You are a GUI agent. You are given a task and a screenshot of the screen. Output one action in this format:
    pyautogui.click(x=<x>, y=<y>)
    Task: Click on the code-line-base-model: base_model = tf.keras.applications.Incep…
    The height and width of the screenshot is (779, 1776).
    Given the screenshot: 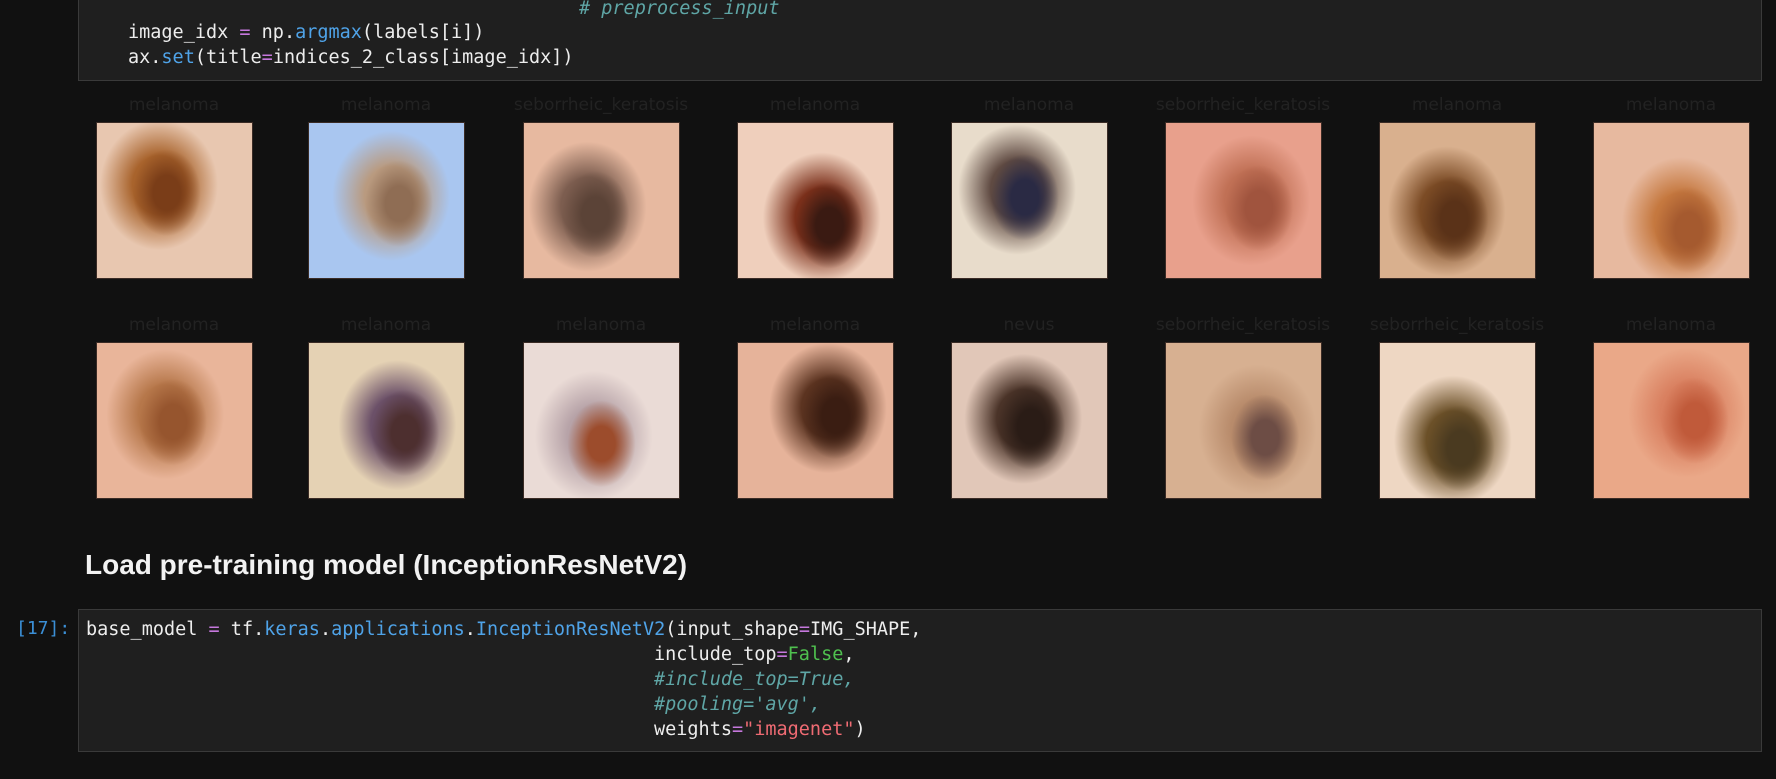 What is the action you would take?
    pyautogui.click(x=504, y=629)
    